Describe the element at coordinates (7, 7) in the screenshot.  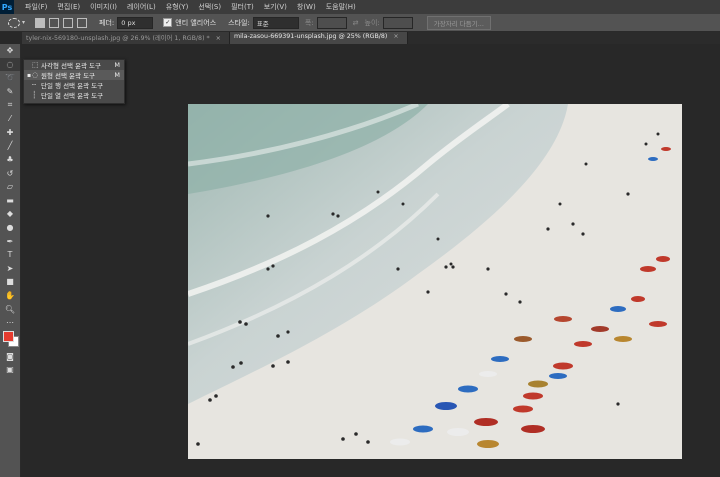
I see `photoshop-logo: Ps` at that location.